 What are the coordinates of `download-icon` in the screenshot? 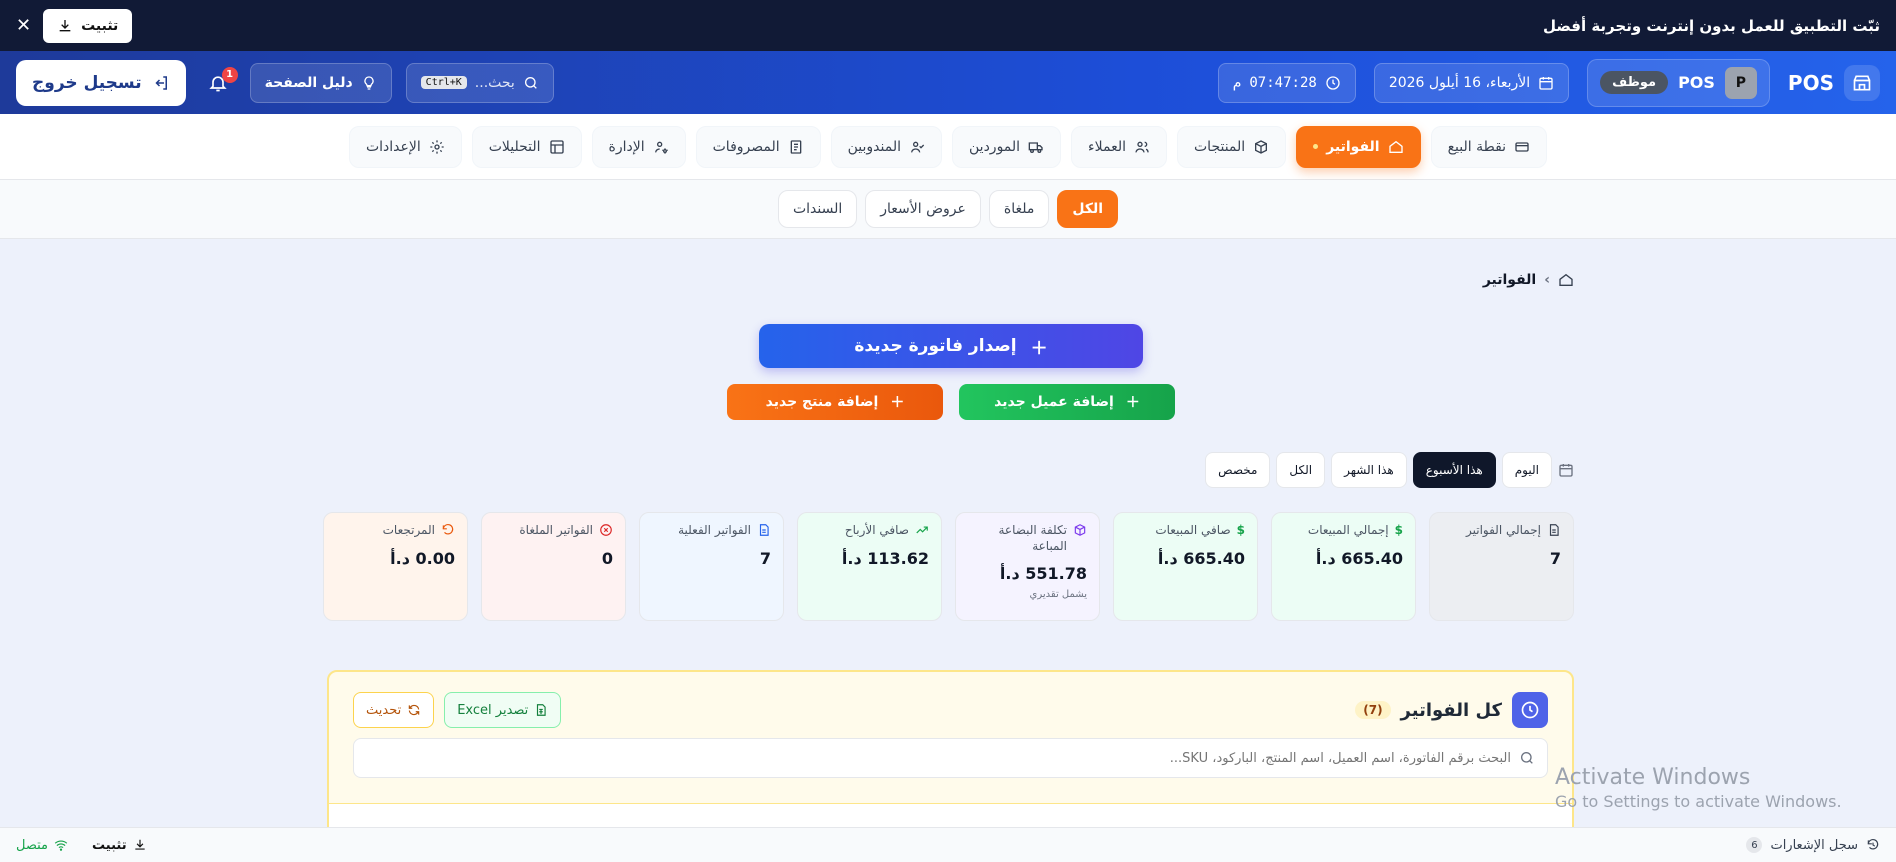 It's located at (140, 845).